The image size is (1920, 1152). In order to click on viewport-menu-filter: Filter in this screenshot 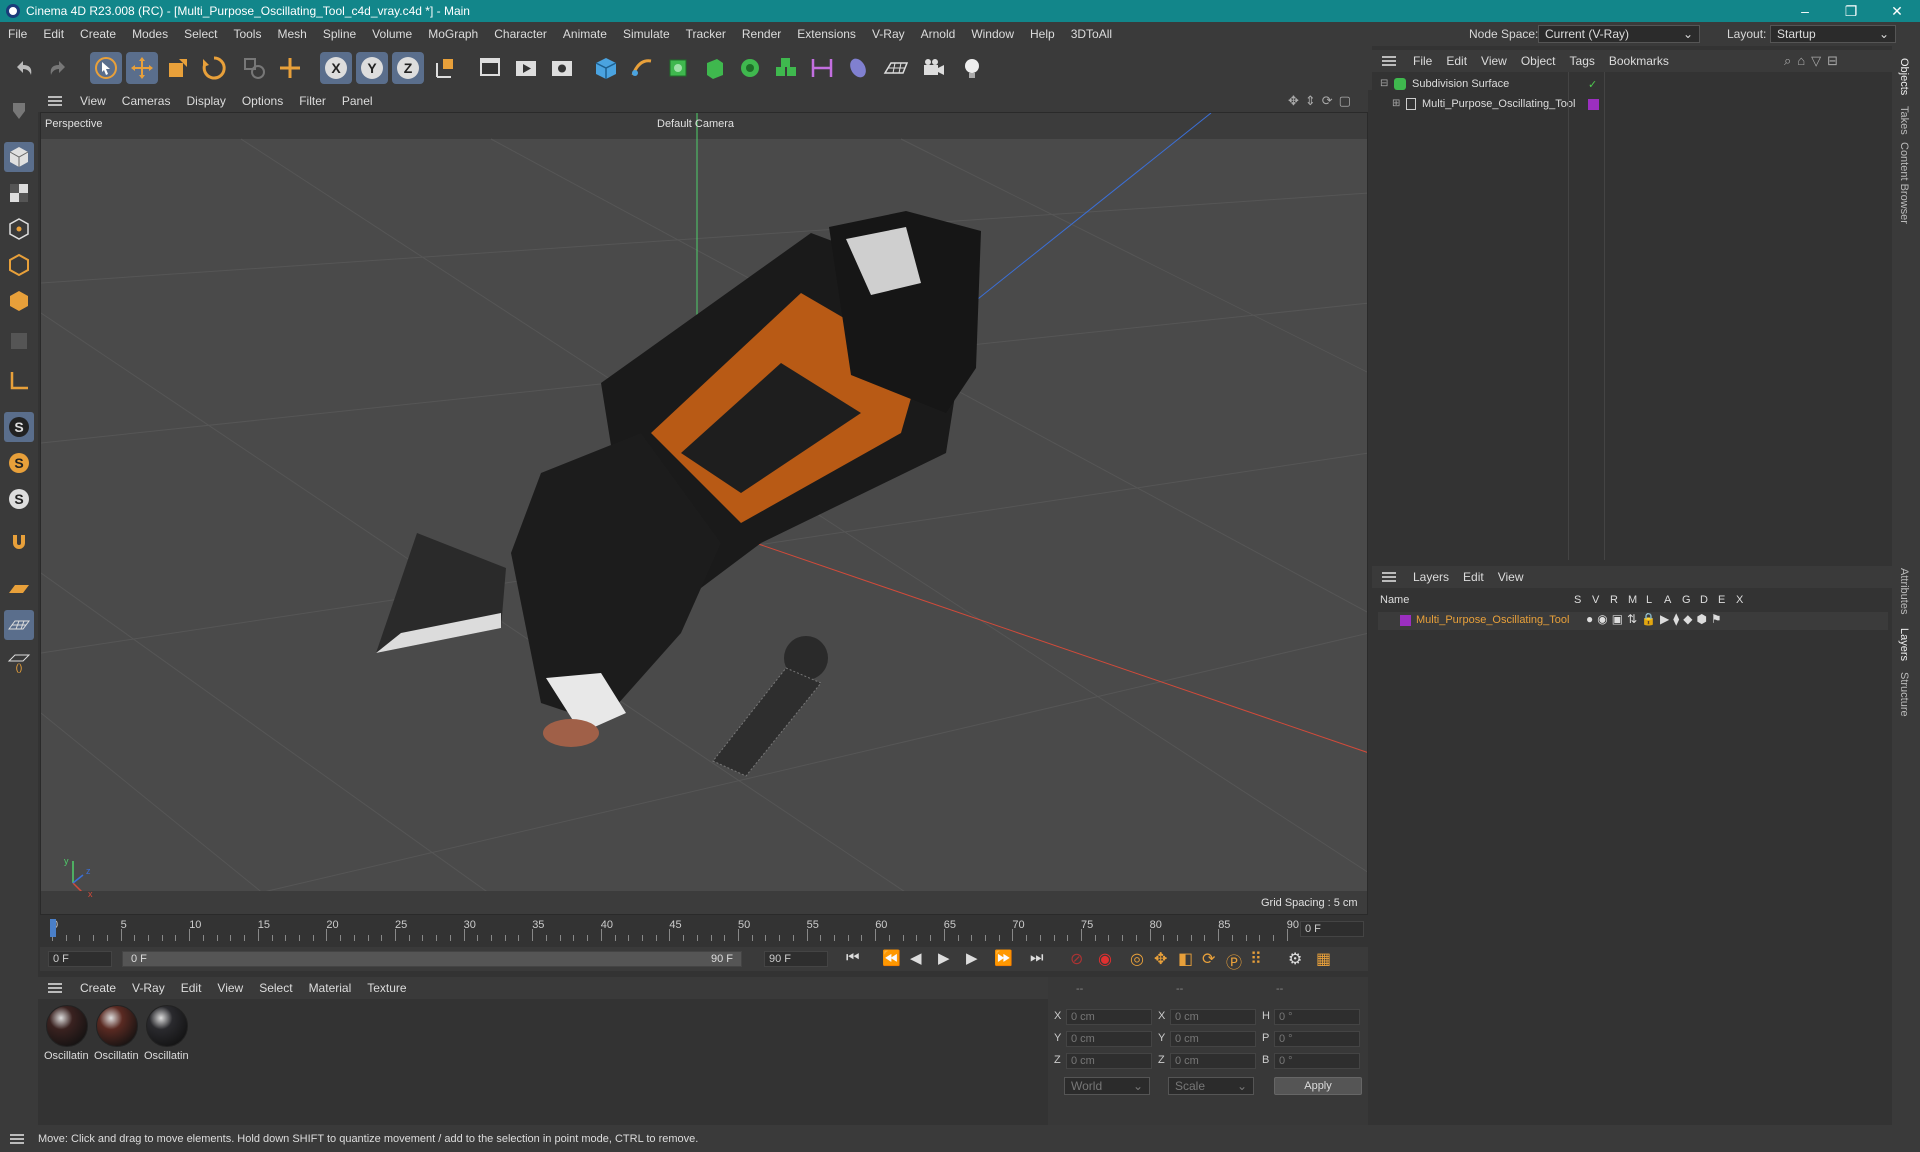, I will do `click(312, 101)`.